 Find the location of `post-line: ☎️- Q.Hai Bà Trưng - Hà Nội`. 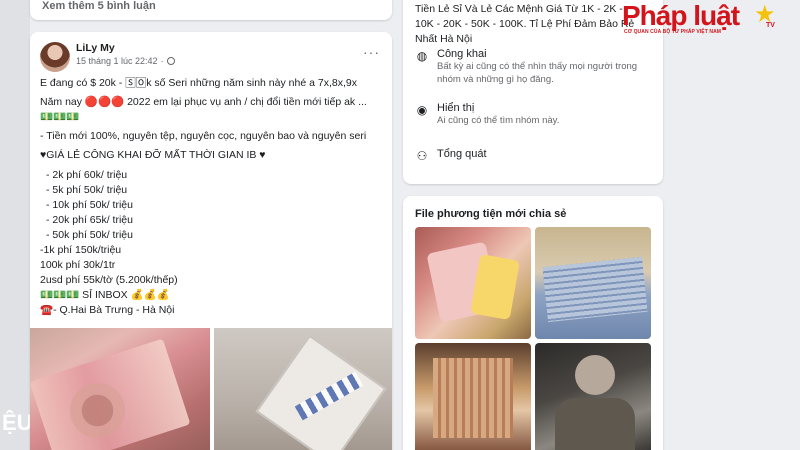

post-line: ☎️- Q.Hai Bà Trưng - Hà Nội is located at coordinates (107, 310).